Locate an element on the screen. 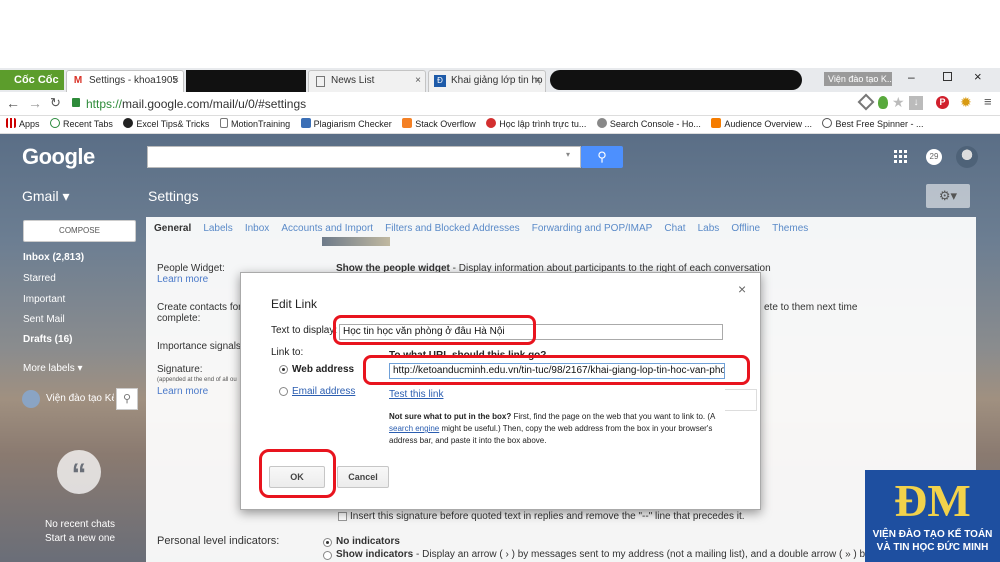 Image resolution: width=1000 pixels, height=562 pixels. bookmark-motiontraining: MotionTraining is located at coordinates (254, 124).